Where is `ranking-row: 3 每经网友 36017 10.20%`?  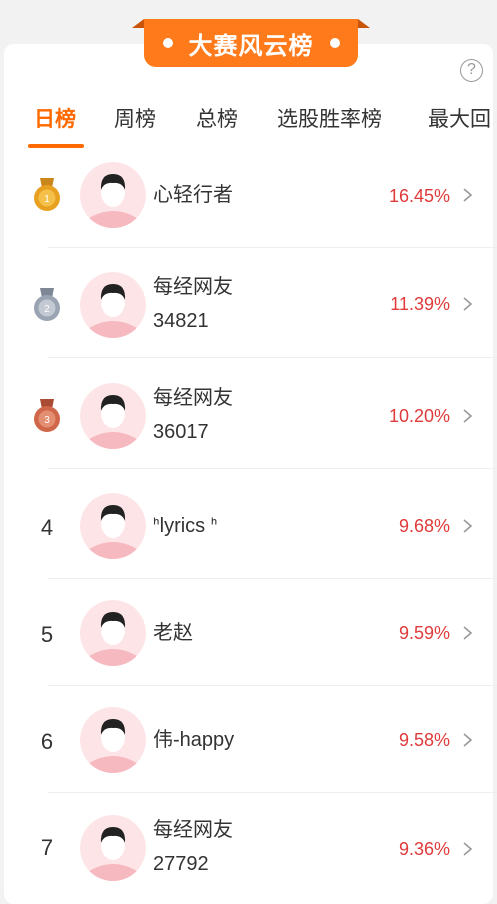 ranking-row: 3 每经网友 36017 10.20% is located at coordinates (248, 416).